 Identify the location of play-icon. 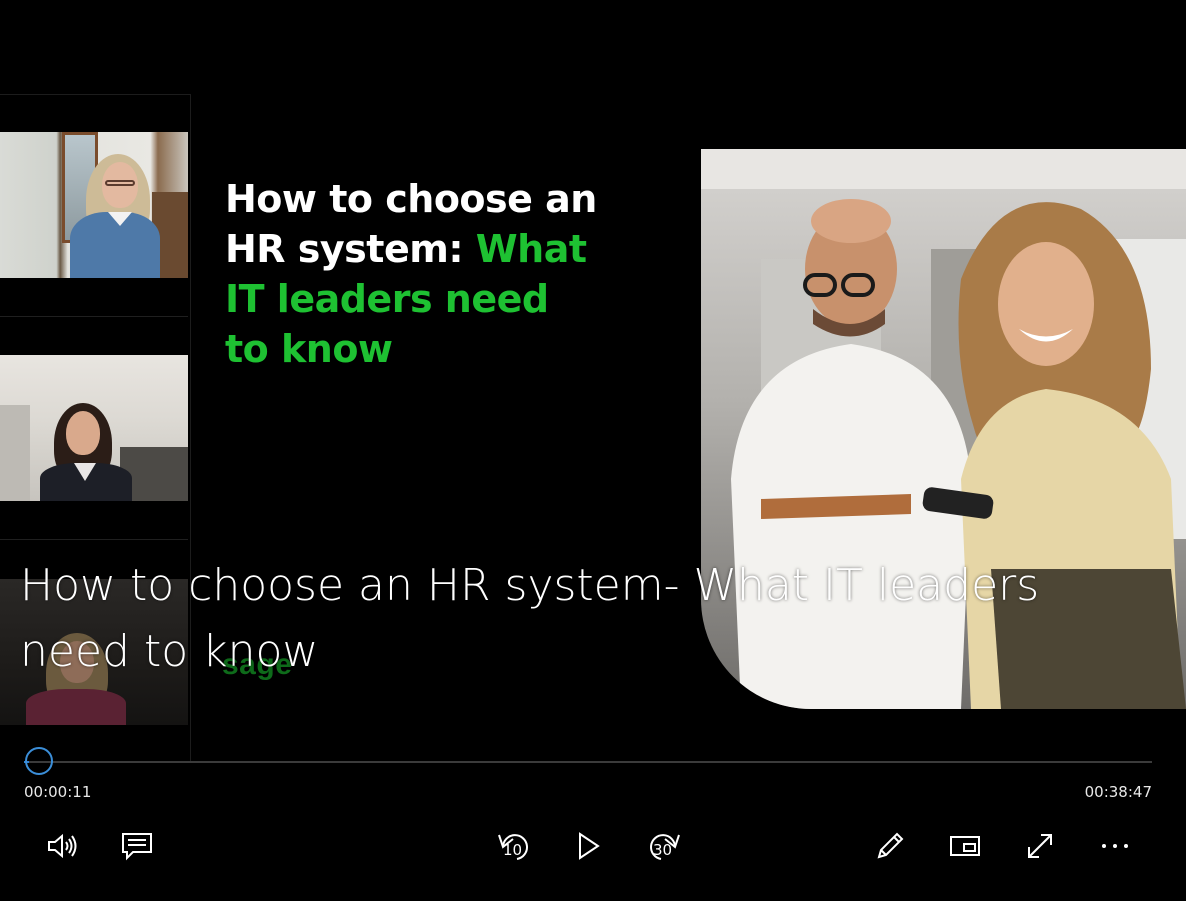
(589, 846).